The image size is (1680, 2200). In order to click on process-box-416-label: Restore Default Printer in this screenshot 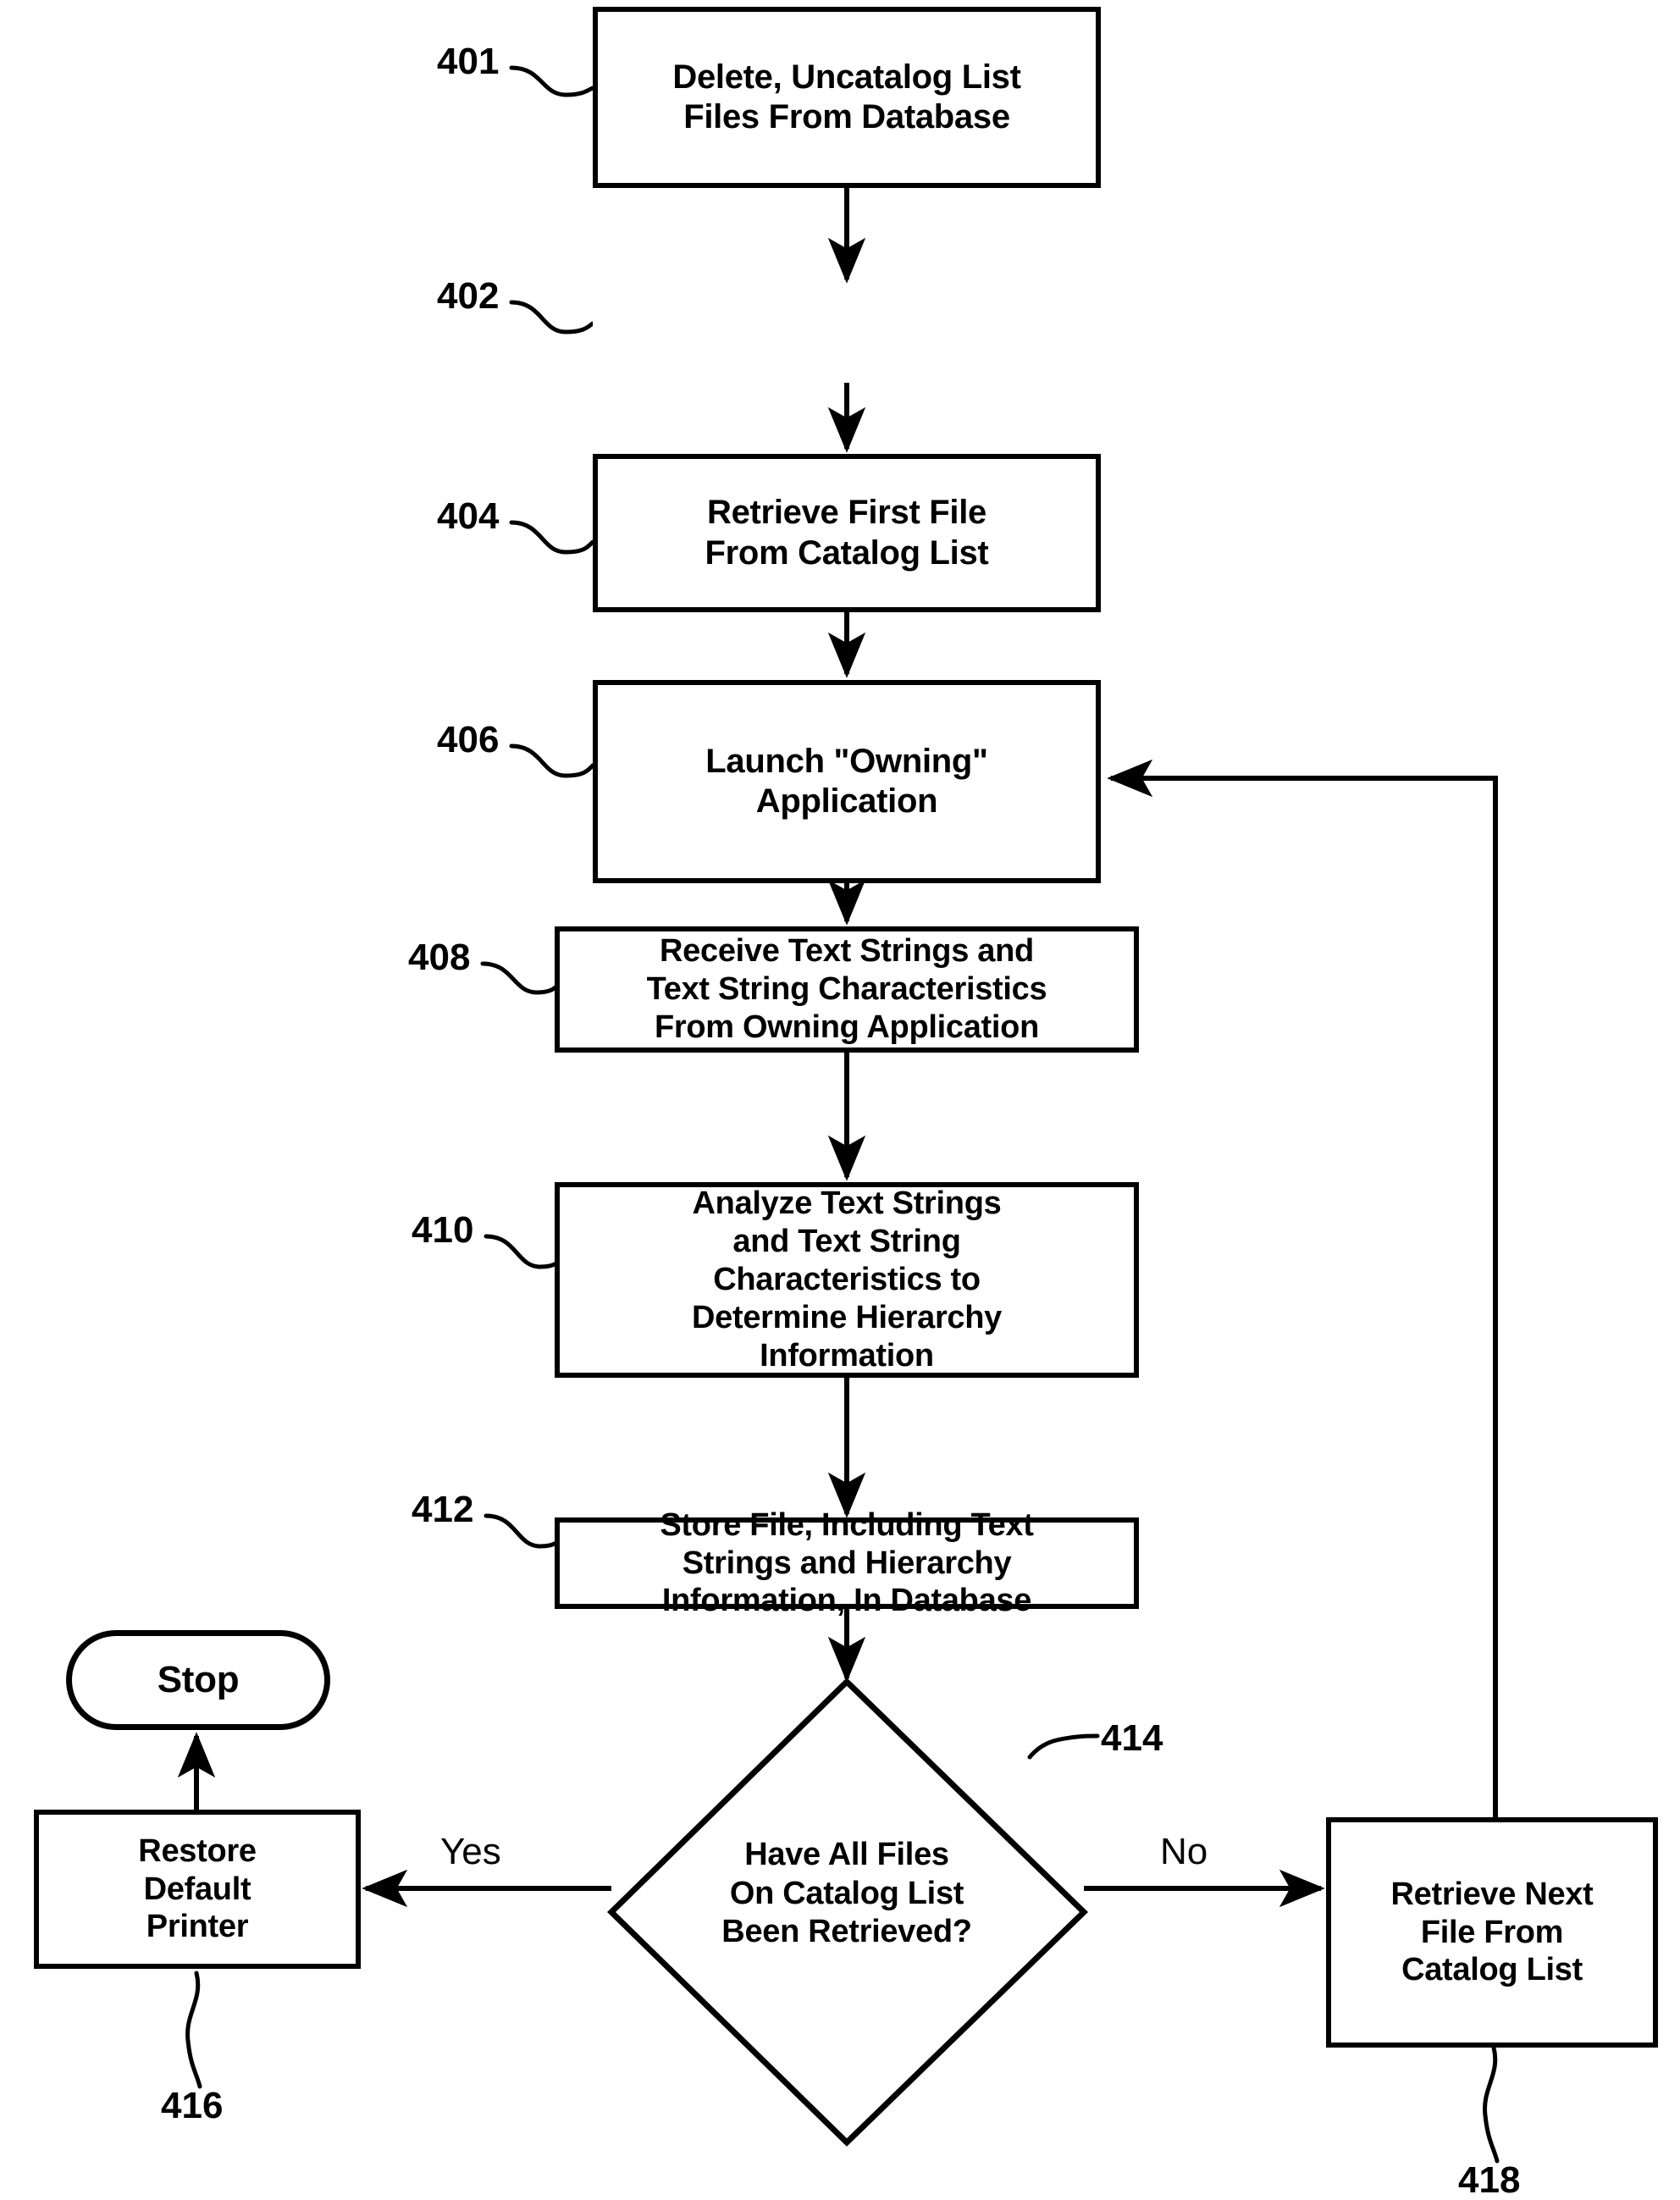, I will do `click(197, 1888)`.